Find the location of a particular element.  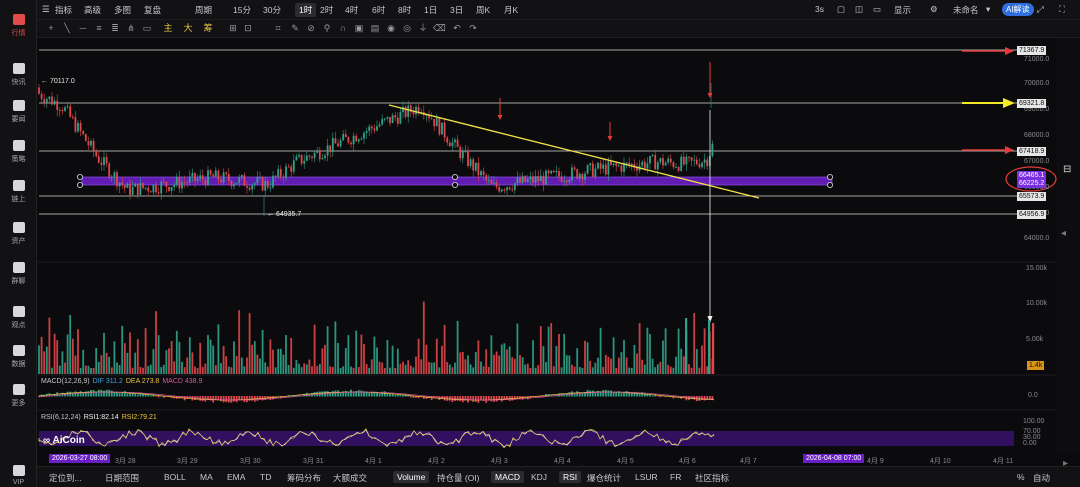

channel-tool-icon: ≡ is located at coordinates (99, 28).